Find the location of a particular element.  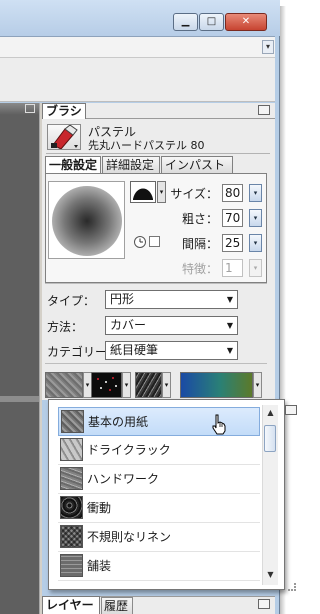

pattern-dots-icon is located at coordinates (107, 384).